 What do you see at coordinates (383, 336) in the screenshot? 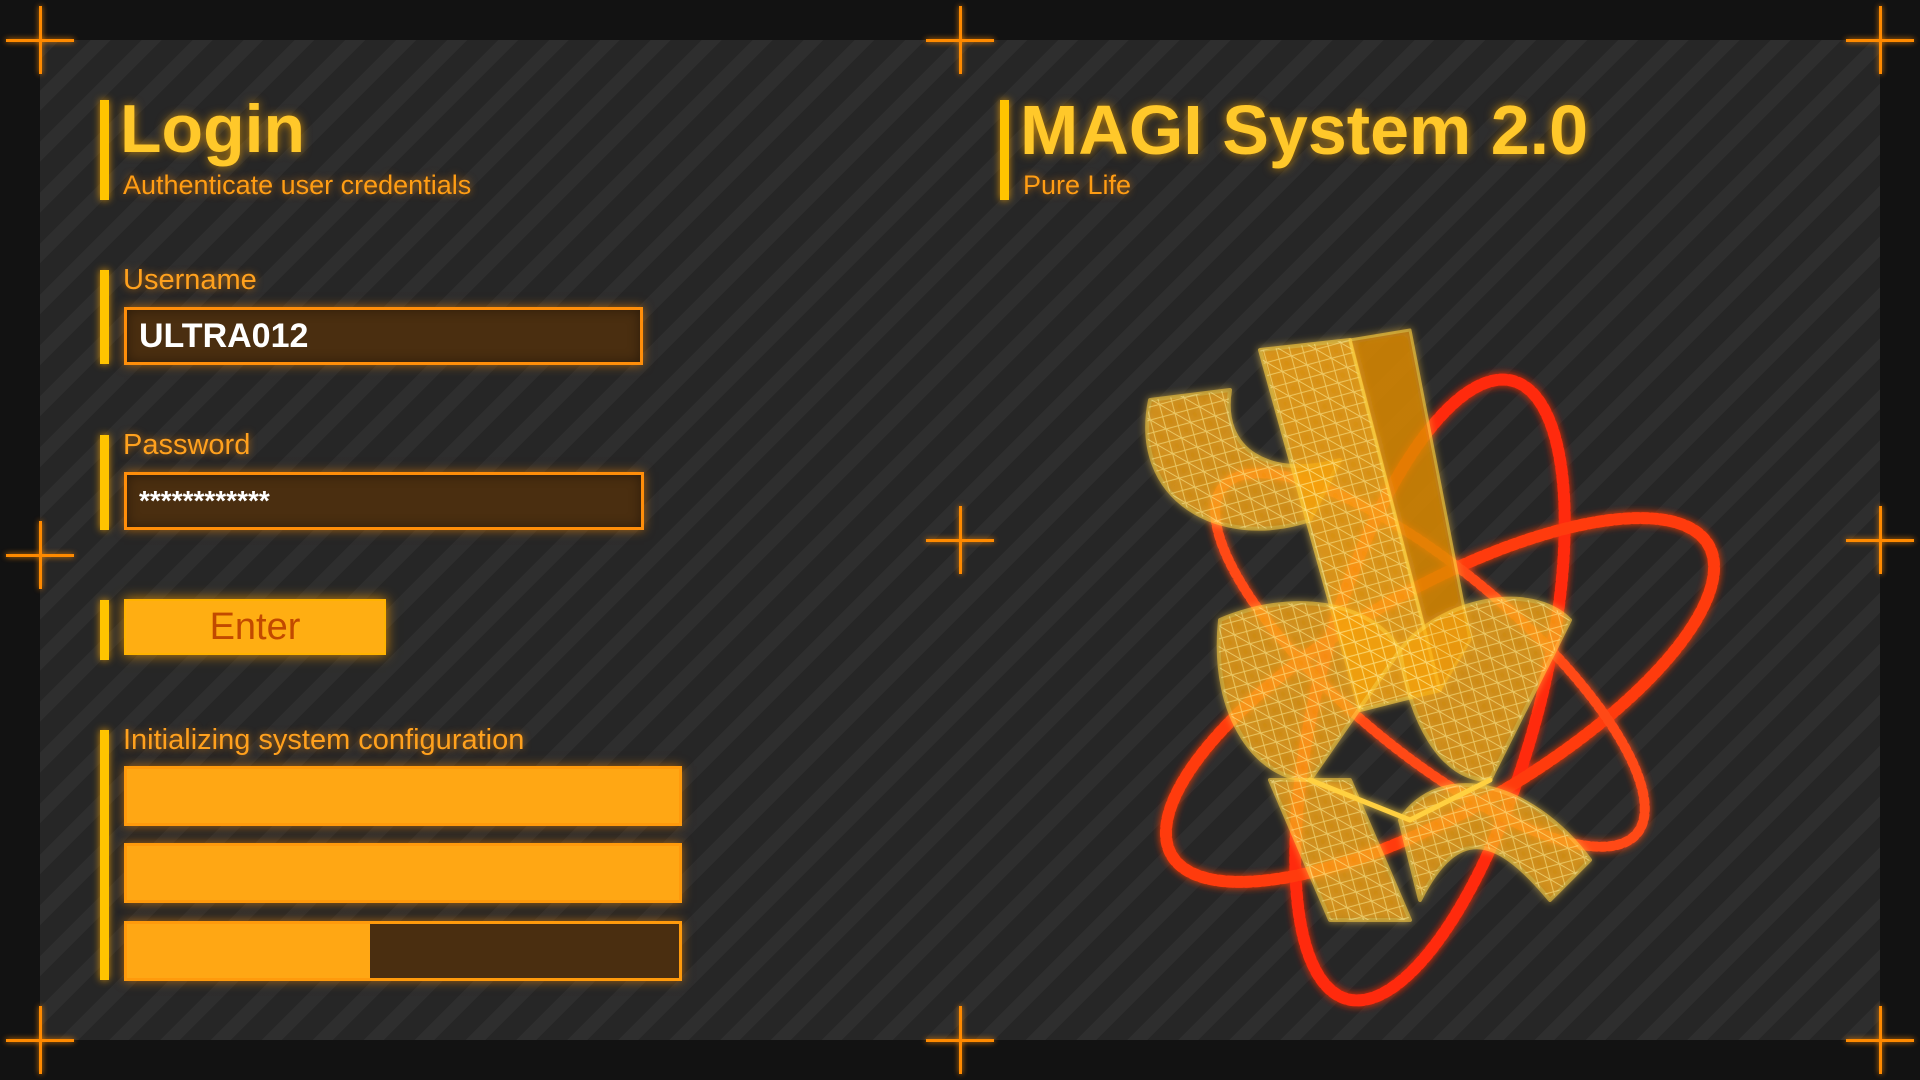
I see `username-input` at bounding box center [383, 336].